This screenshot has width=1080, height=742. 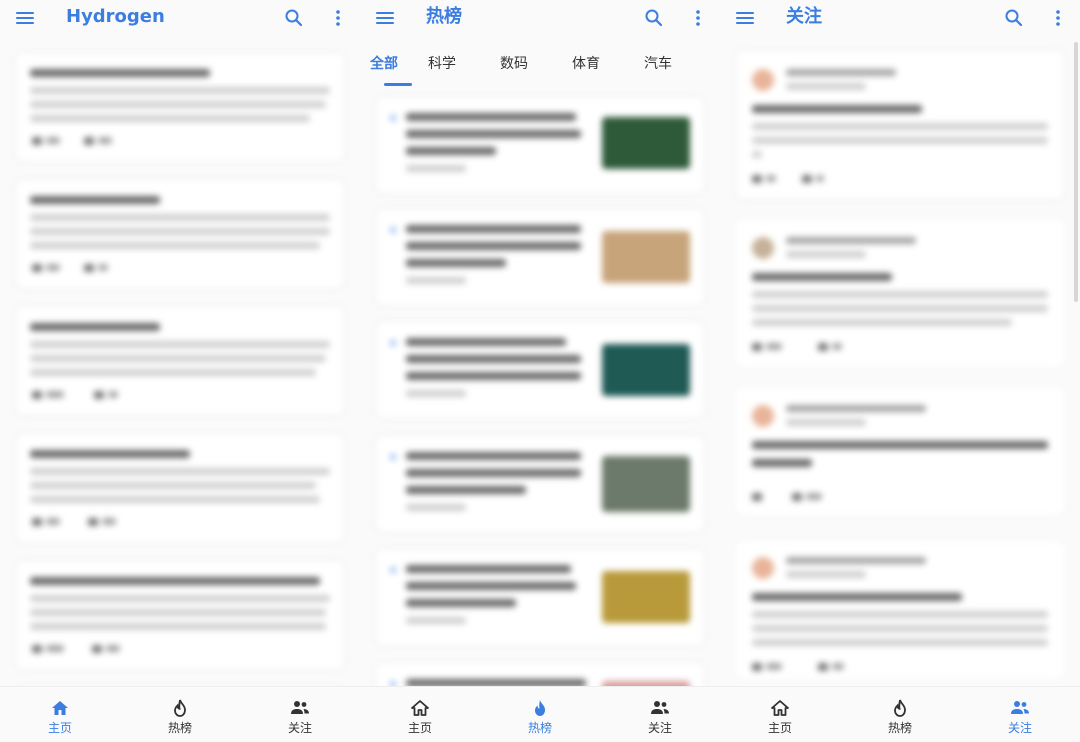 I want to click on tab-science: 科学, so click(x=442, y=66).